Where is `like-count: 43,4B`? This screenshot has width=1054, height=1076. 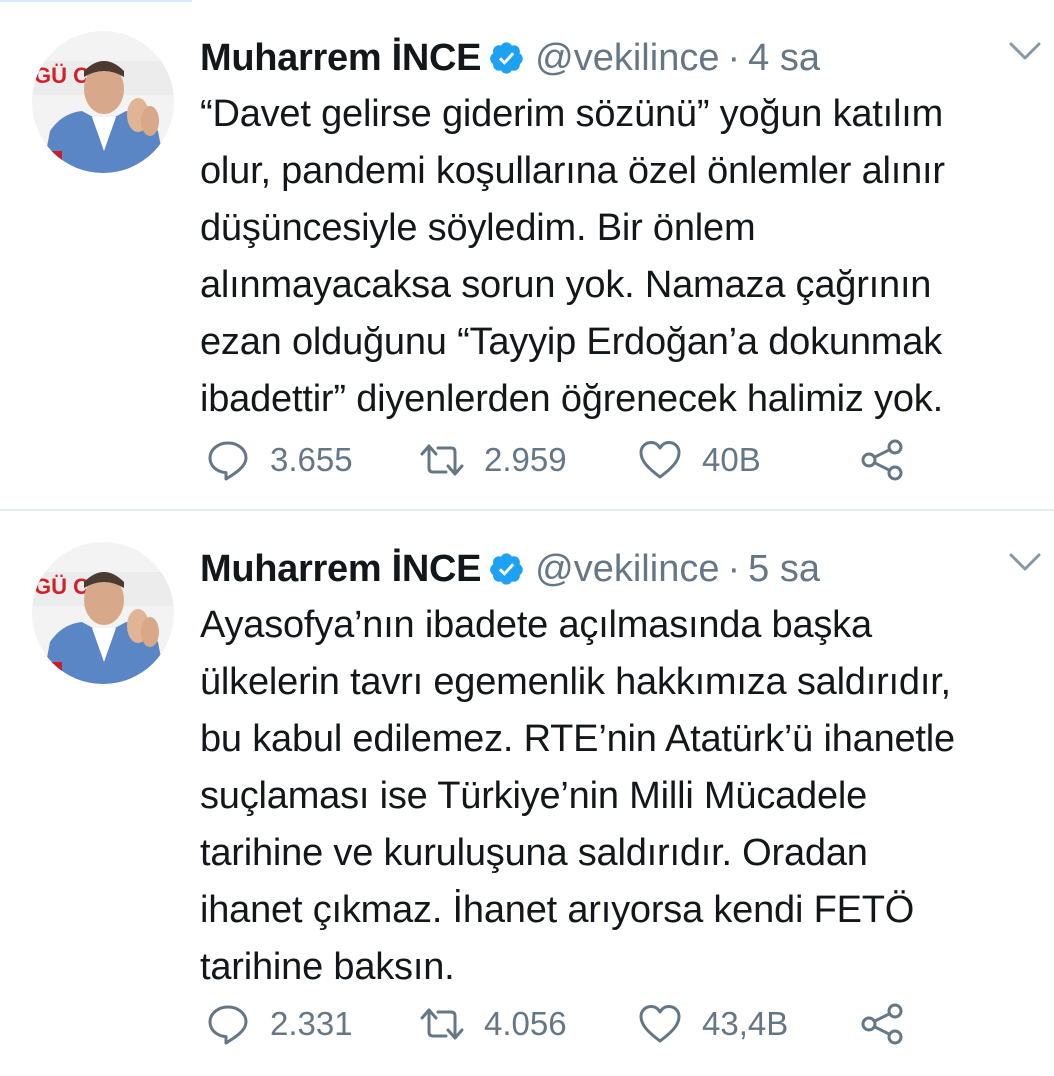 like-count: 43,4B is located at coordinates (745, 1023).